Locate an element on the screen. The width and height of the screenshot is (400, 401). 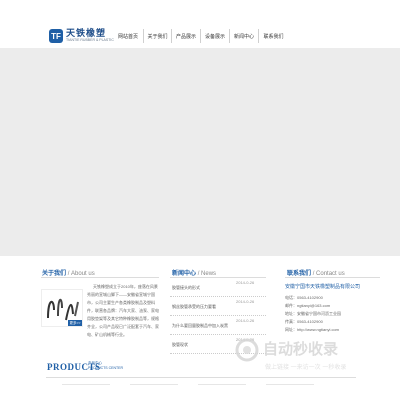
about-heading: 关于我们 / About us is located at coordinates (68, 272).